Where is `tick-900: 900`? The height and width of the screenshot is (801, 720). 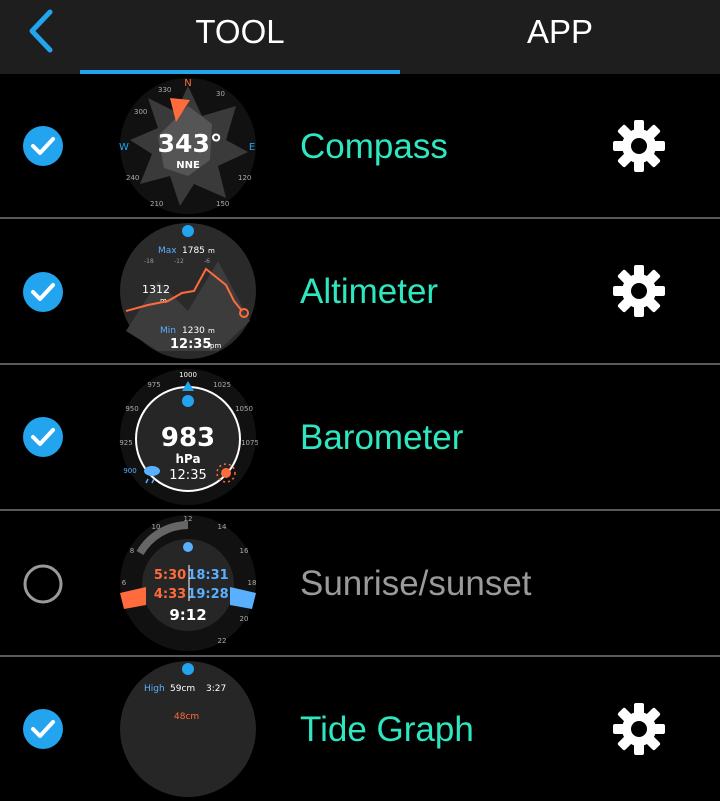
tick-900: 900 is located at coordinates (129, 471).